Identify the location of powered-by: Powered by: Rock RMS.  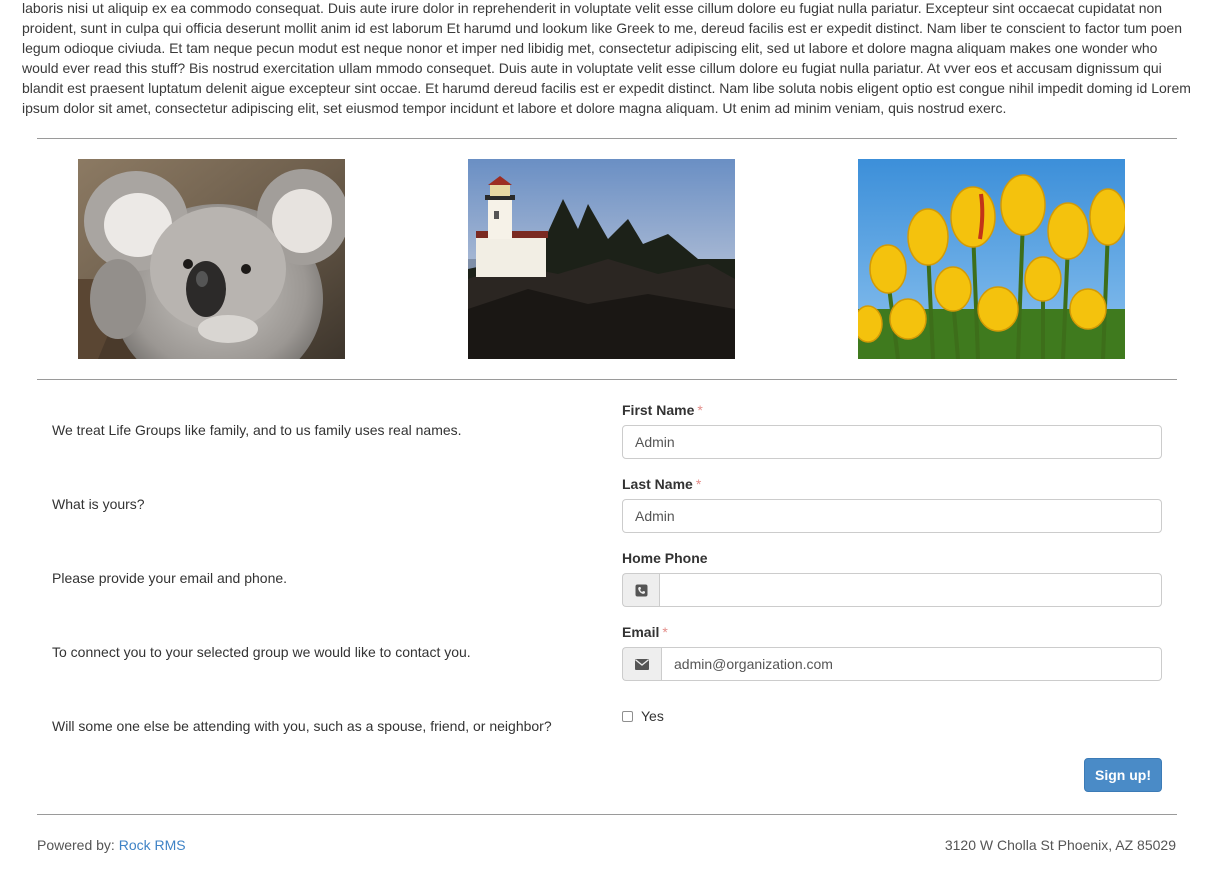
(111, 845).